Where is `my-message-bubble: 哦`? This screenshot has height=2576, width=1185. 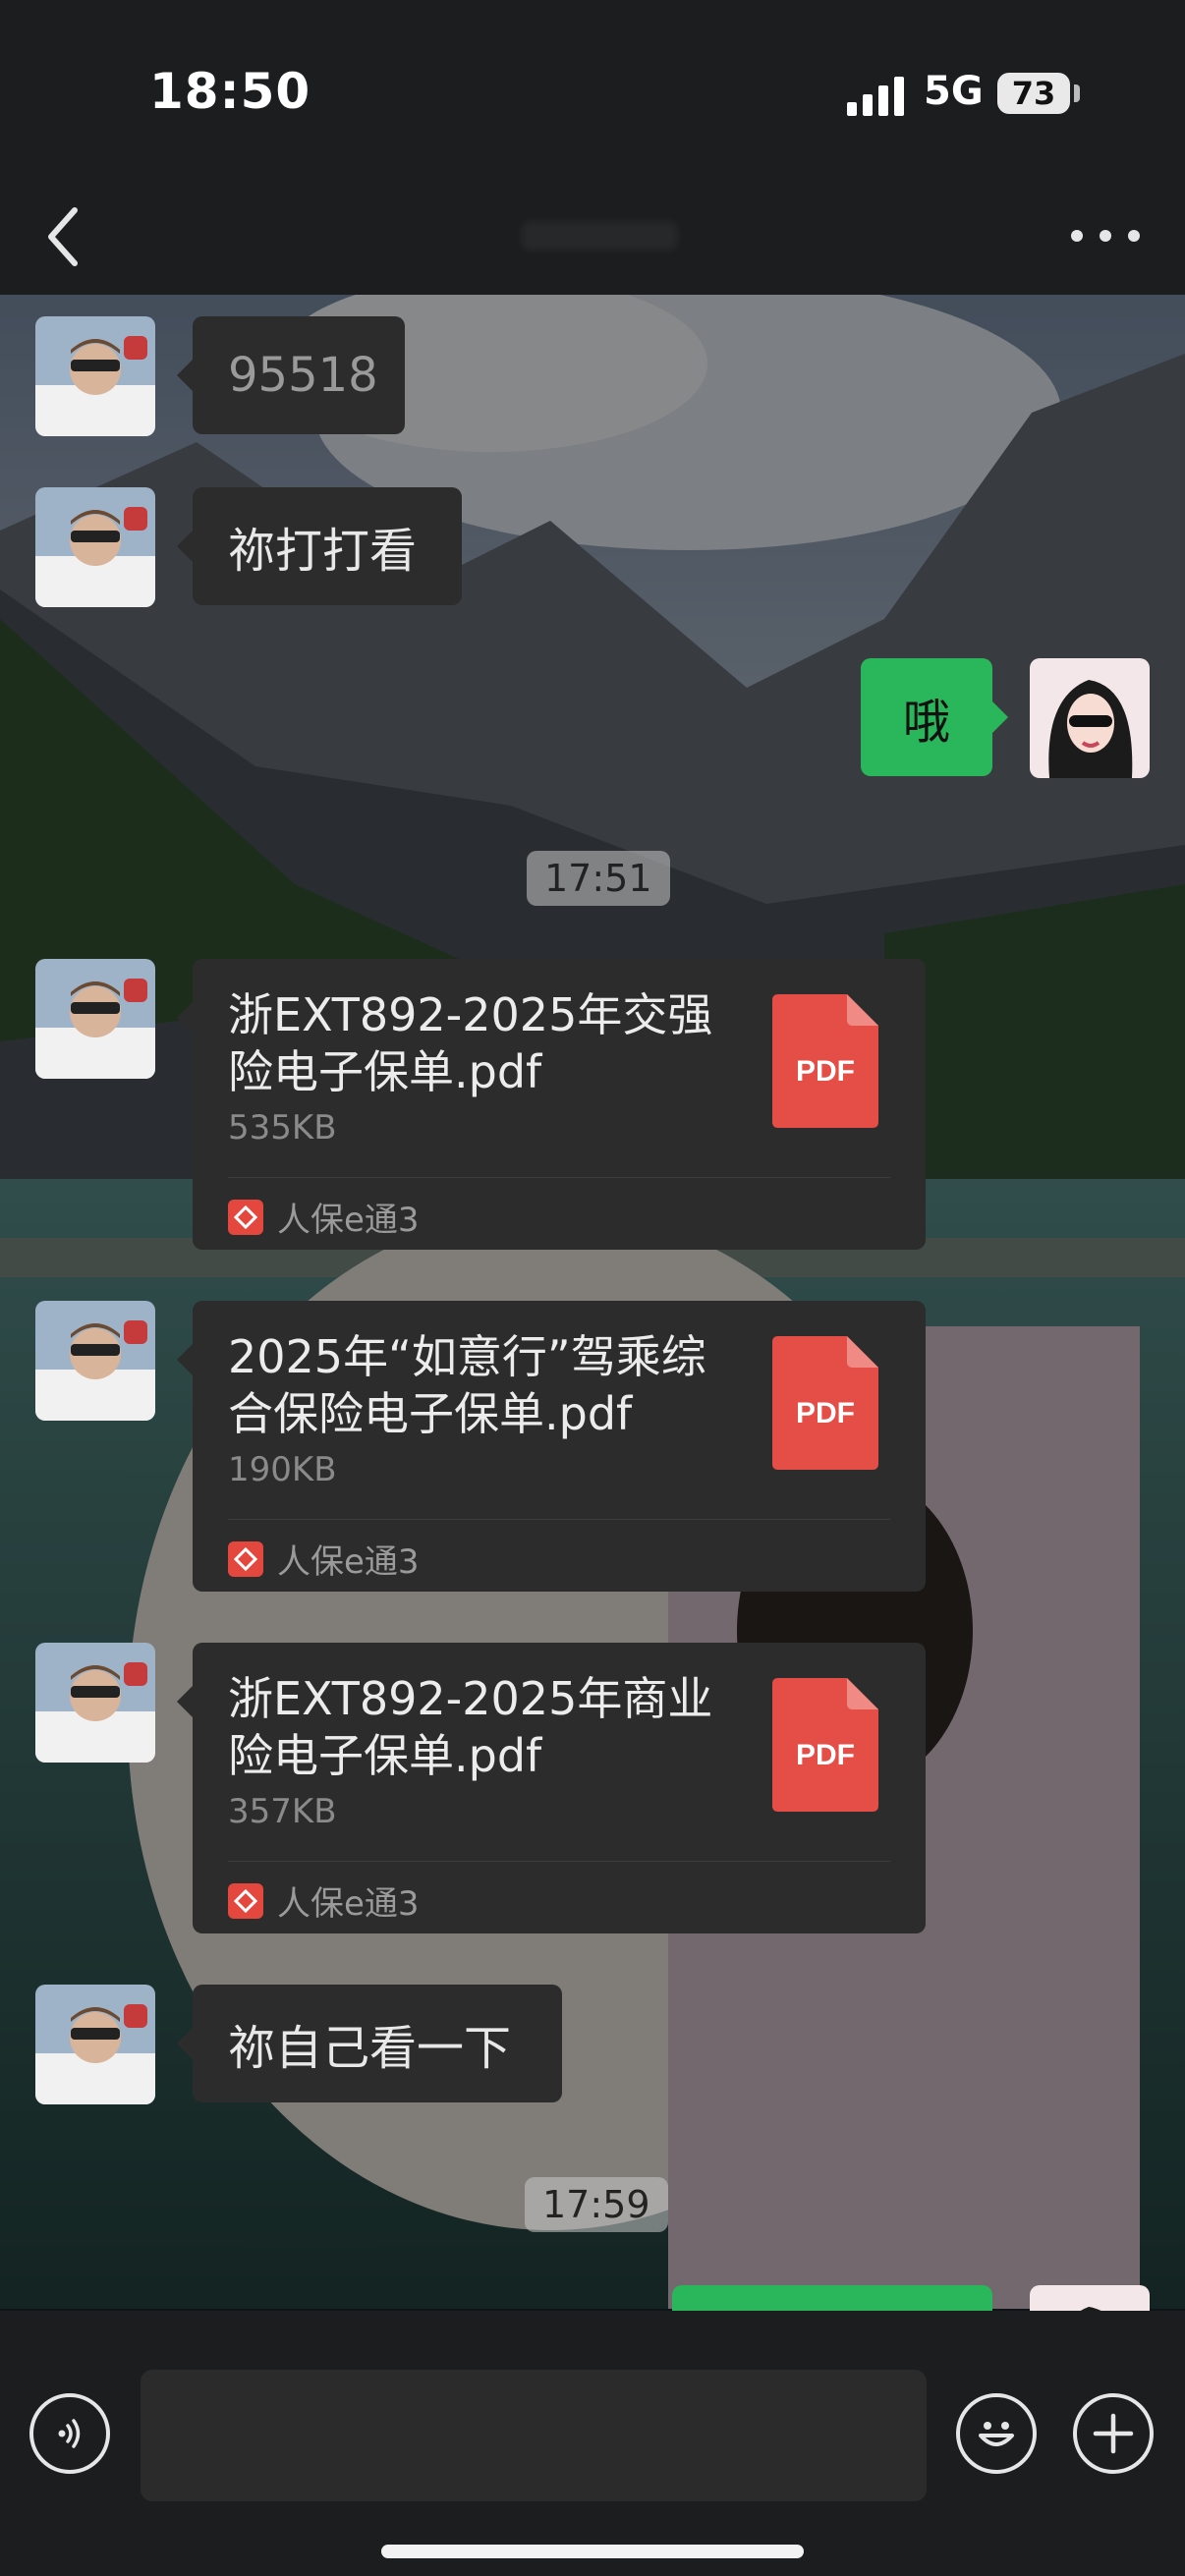
my-message-bubble: 哦 is located at coordinates (935, 717).